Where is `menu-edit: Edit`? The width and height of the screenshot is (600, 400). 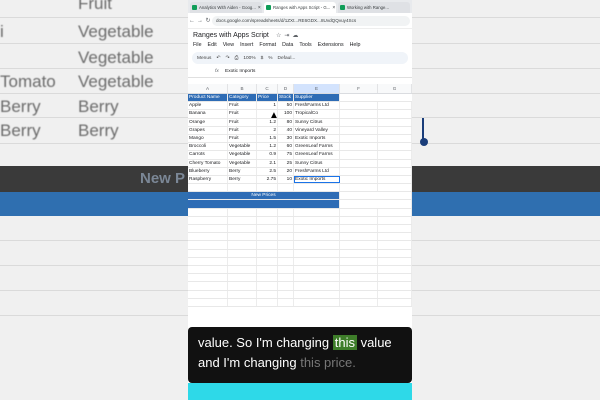 menu-edit: Edit is located at coordinates (212, 45).